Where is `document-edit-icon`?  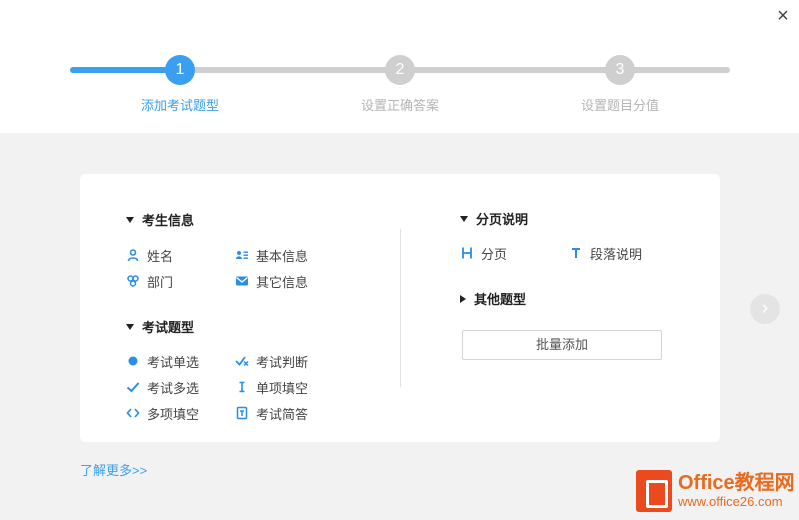 document-edit-icon is located at coordinates (242, 413).